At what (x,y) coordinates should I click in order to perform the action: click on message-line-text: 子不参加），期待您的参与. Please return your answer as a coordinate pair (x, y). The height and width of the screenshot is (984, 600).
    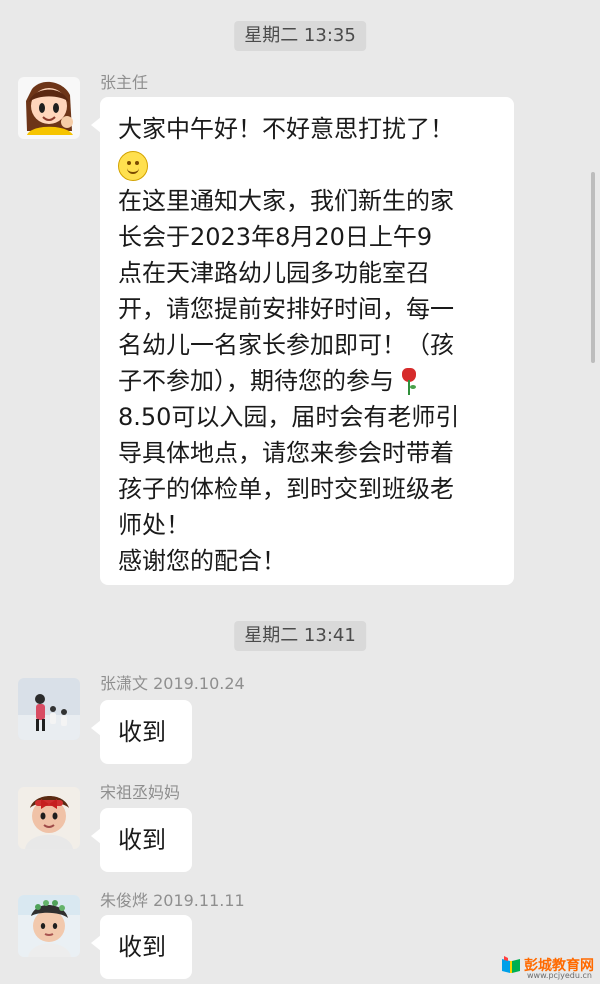
    Looking at the image, I should click on (256, 381).